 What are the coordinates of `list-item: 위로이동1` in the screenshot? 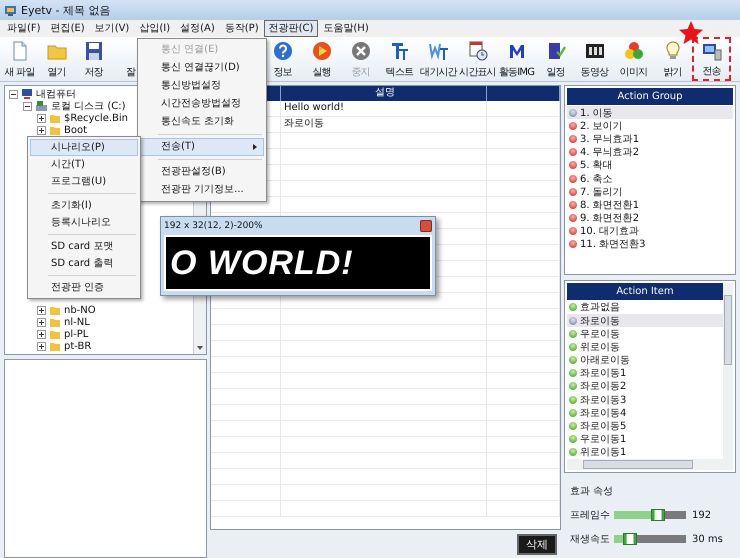 It's located at (645, 452).